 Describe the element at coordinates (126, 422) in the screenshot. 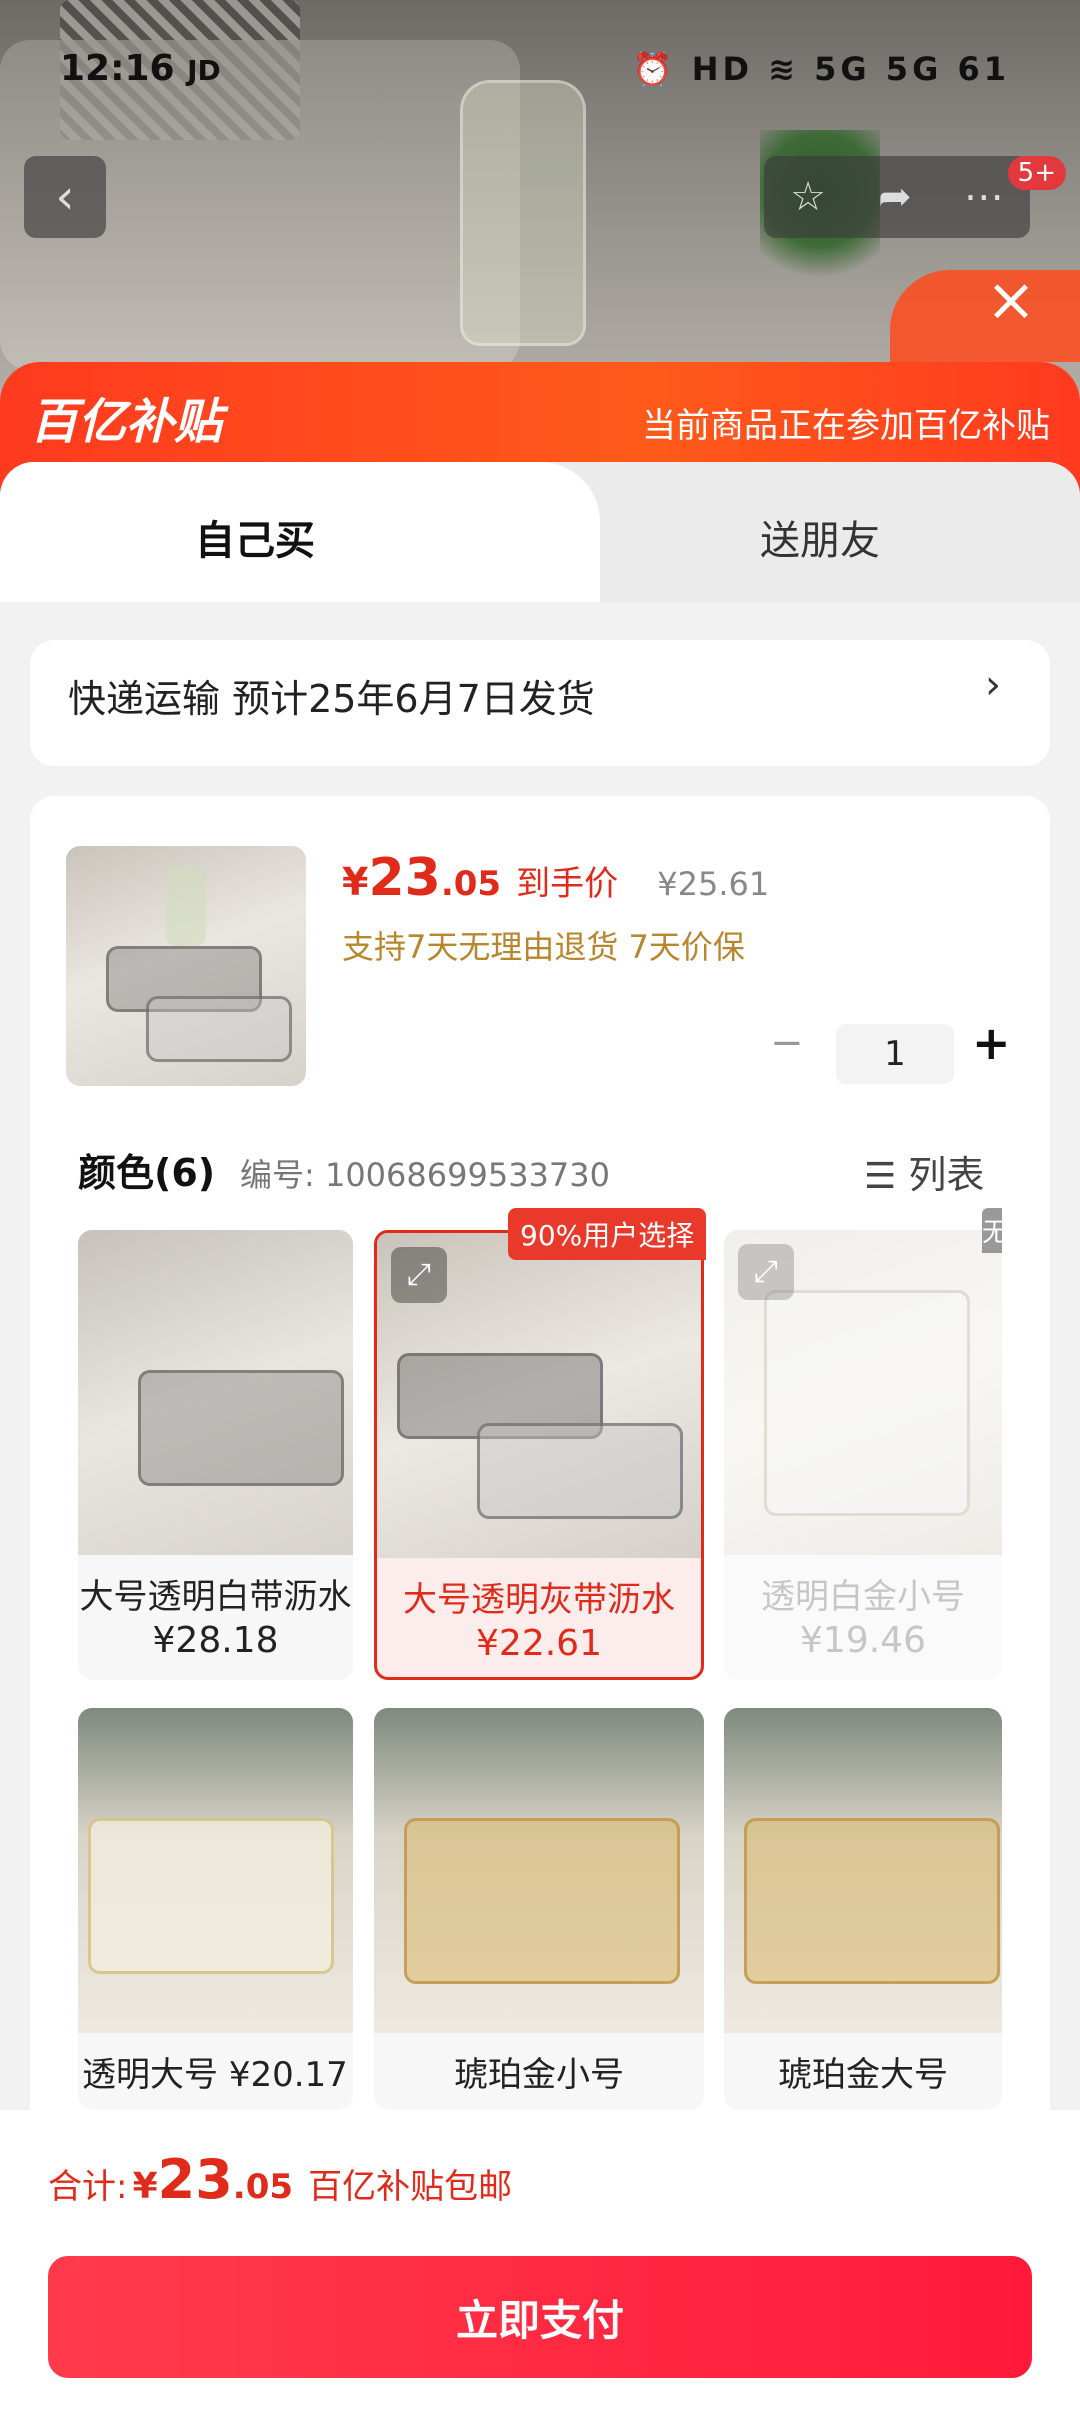

I see `subsidy-logo: 百亿补贴` at that location.